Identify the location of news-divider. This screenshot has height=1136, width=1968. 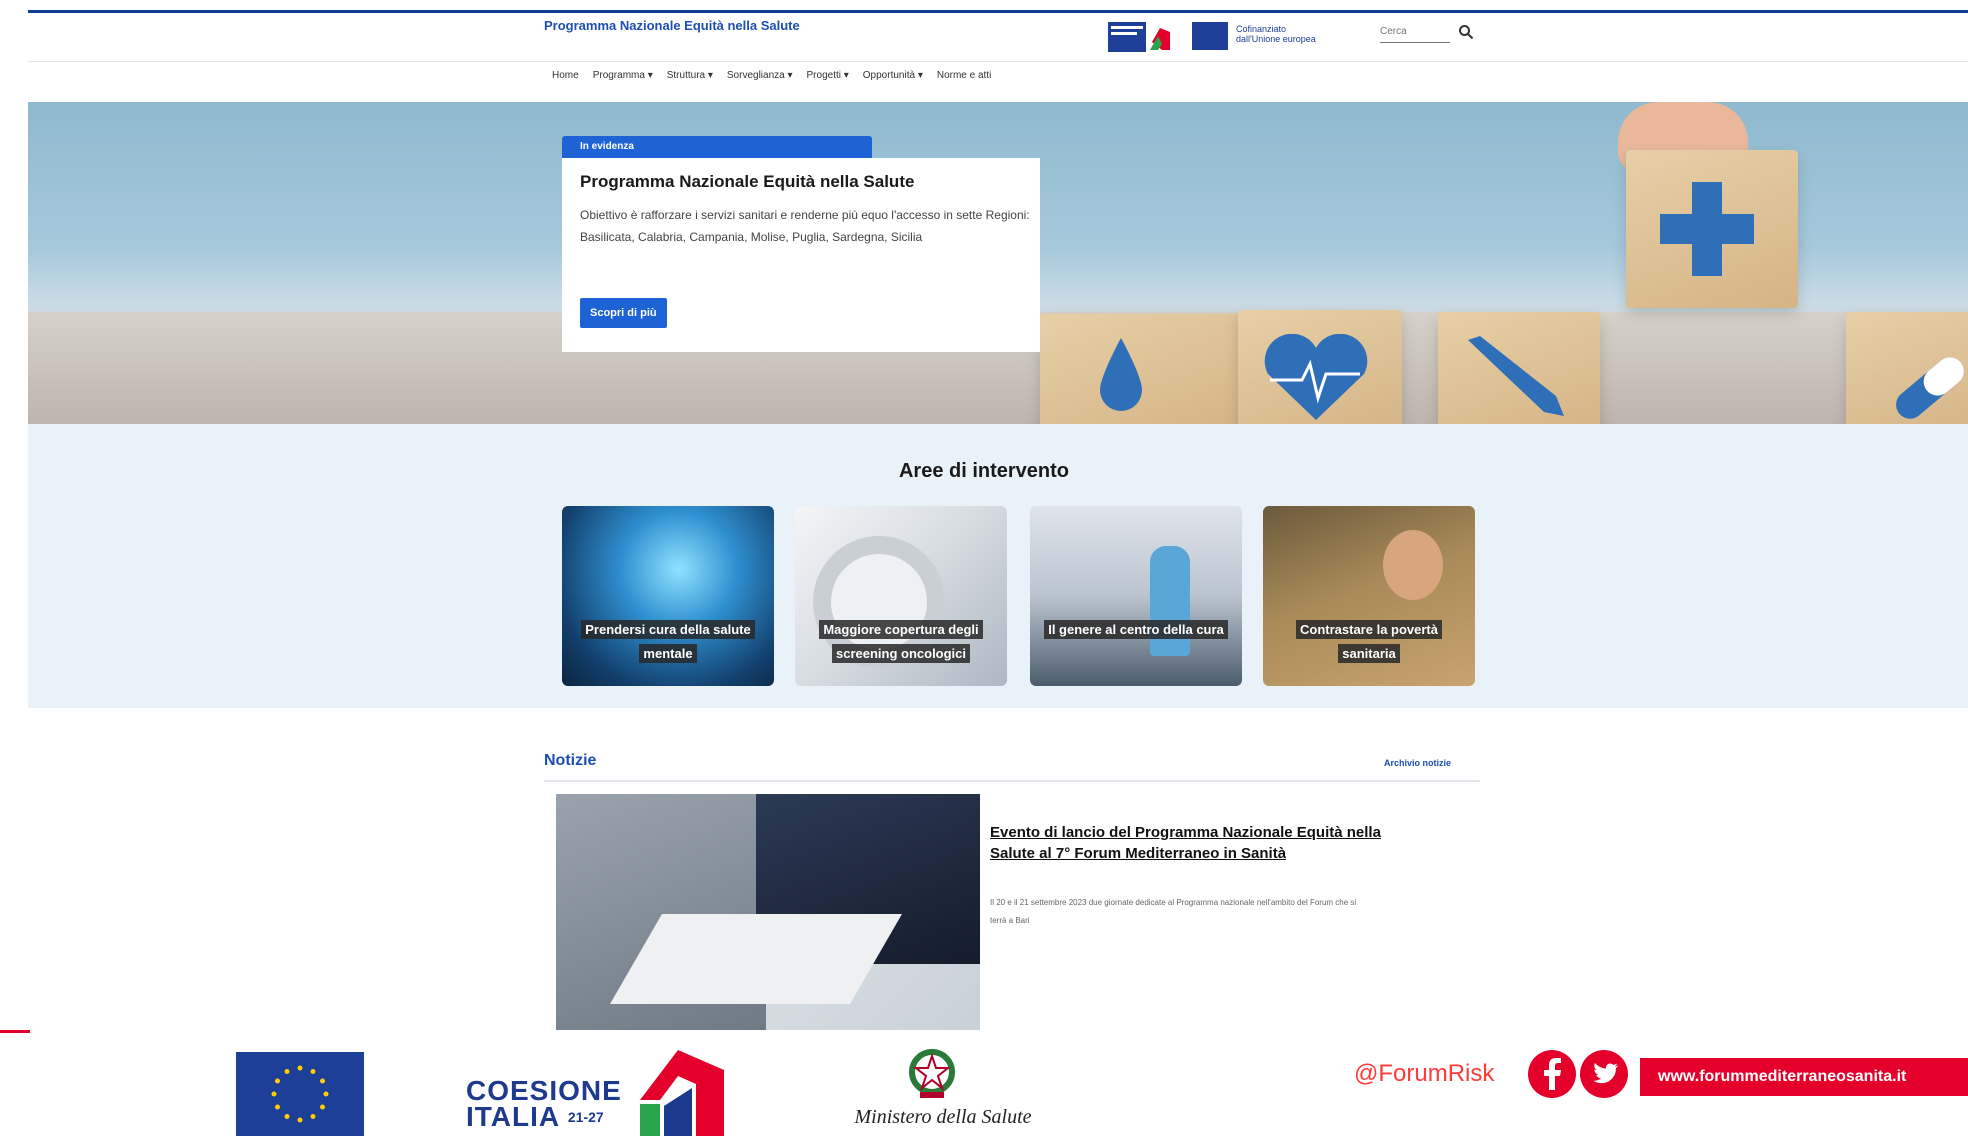
(1012, 781).